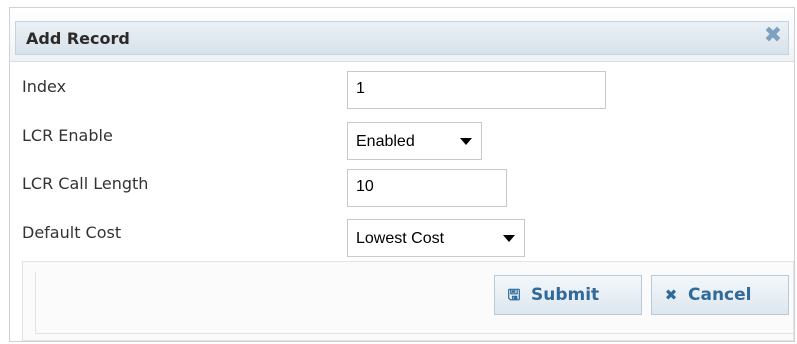 The width and height of the screenshot is (797, 344). I want to click on lcr-call-length-input: 10, so click(427, 188).